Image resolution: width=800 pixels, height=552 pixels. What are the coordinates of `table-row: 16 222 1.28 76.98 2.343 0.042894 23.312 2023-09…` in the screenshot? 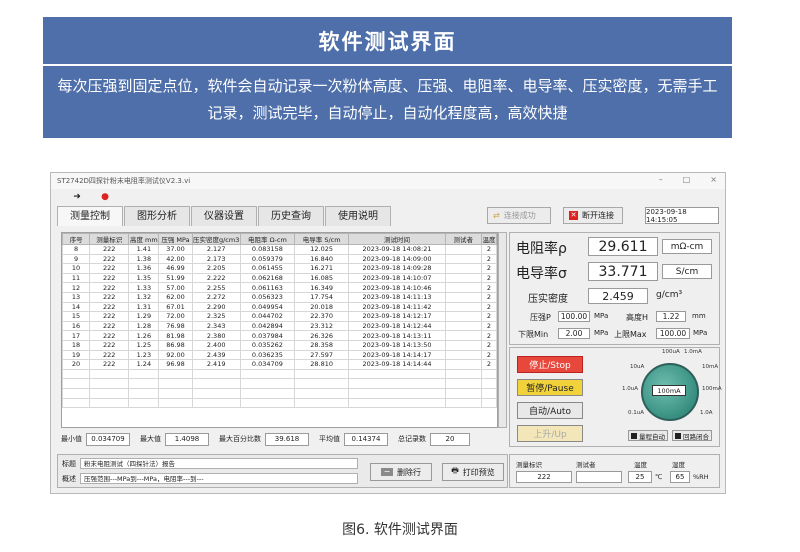 It's located at (279, 326).